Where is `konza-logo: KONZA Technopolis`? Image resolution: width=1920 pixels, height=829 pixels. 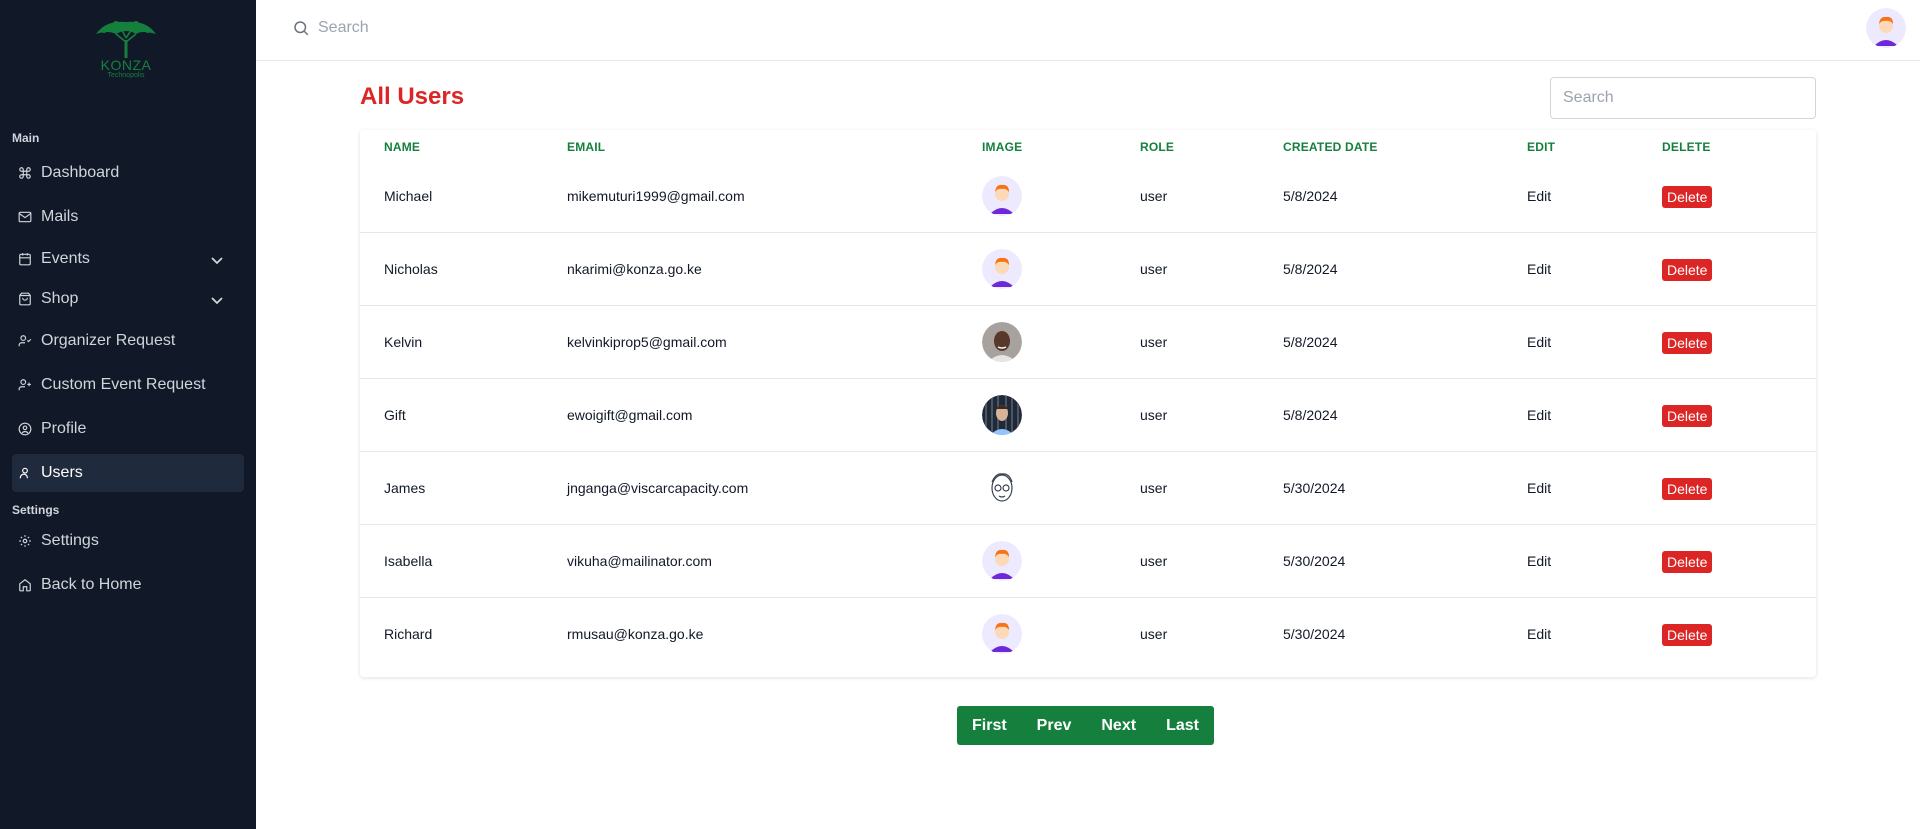 konza-logo: KONZA Technopolis is located at coordinates (126, 51).